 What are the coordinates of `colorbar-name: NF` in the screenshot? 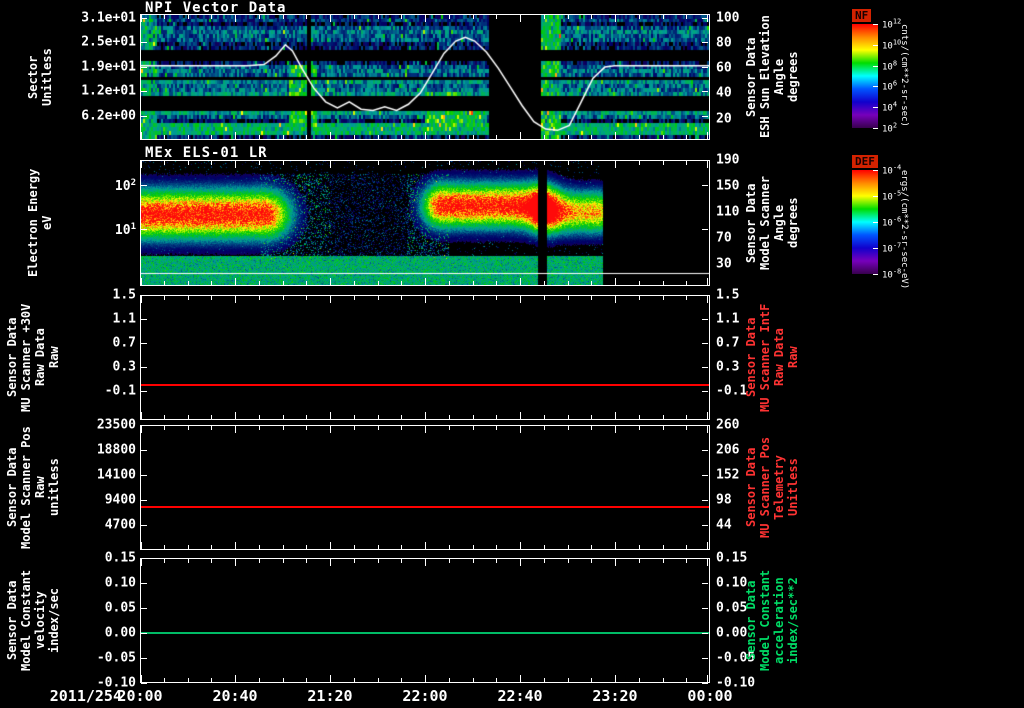 It's located at (862, 15).